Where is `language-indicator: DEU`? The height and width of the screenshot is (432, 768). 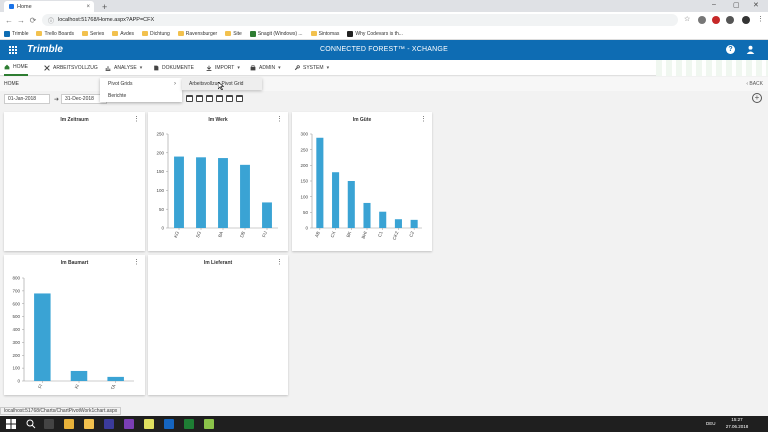
language-indicator: DEU is located at coordinates (711, 423).